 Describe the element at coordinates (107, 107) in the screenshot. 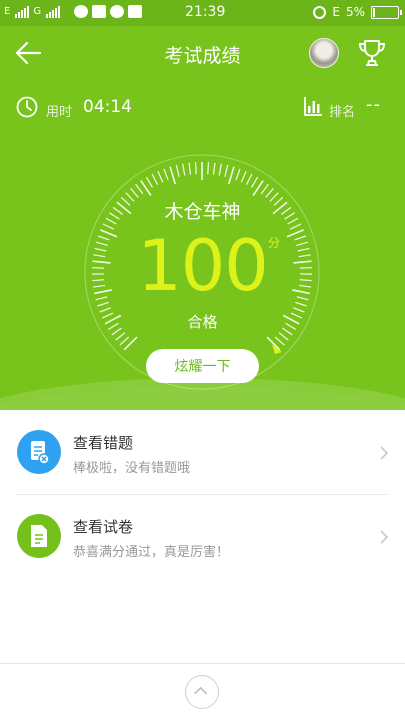

I see `time-used-value: 04:14` at that location.